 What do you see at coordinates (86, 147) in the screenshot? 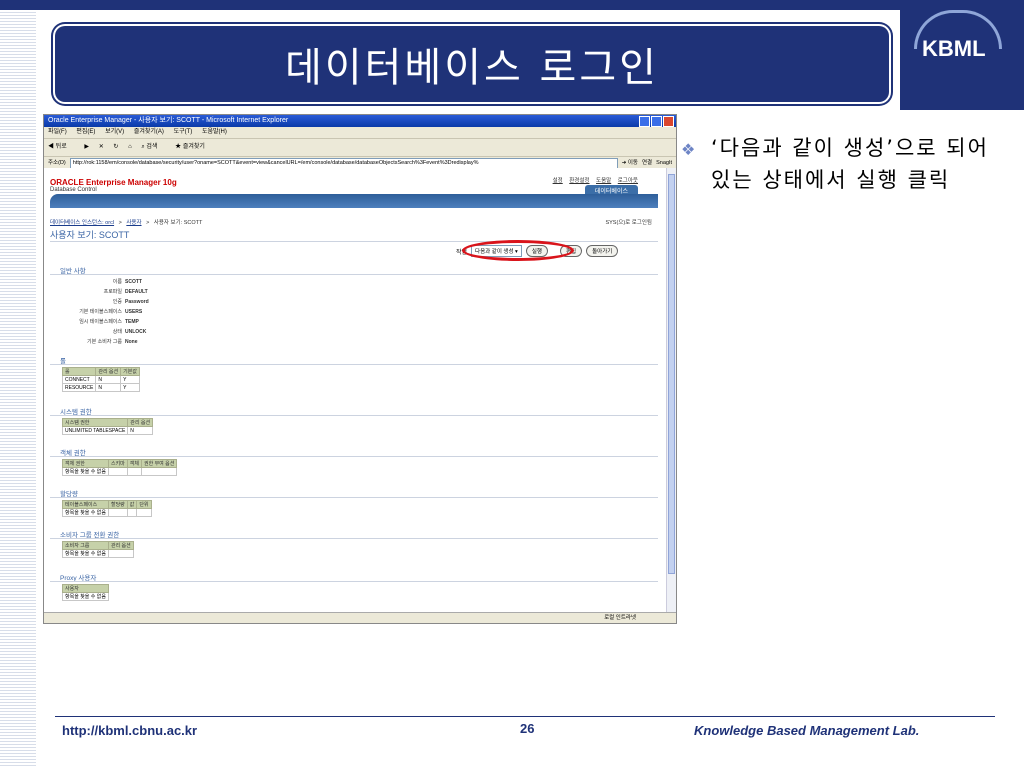
I see `forward-icon: ▶` at bounding box center [86, 147].